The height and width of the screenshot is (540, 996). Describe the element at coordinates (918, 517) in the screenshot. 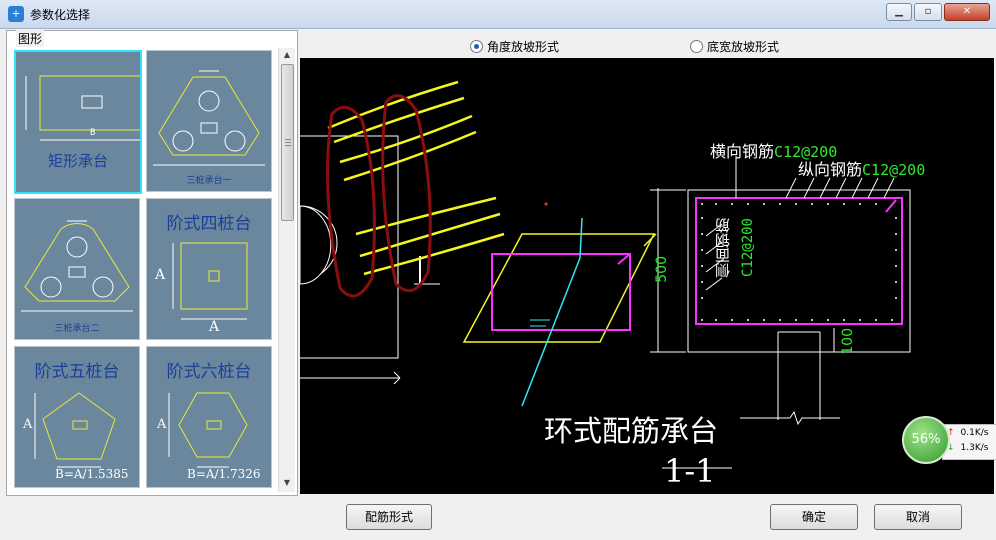

I see `cancel-button: 取消` at that location.